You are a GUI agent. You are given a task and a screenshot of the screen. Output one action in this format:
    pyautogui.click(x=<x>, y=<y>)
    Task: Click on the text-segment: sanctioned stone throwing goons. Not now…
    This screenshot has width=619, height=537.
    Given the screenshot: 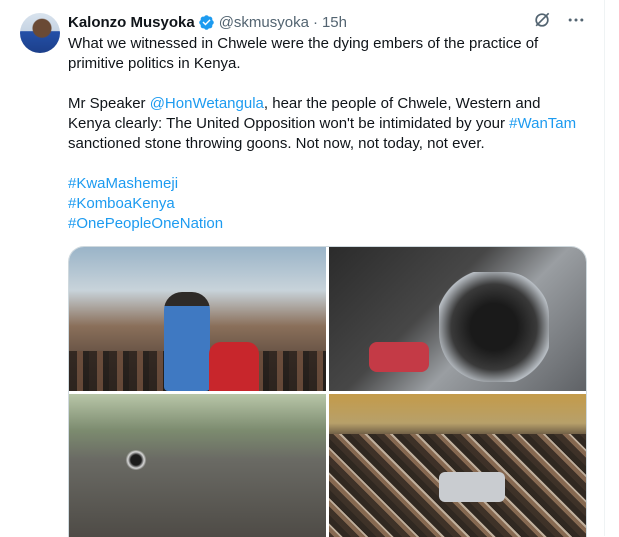 What is the action you would take?
    pyautogui.click(x=276, y=143)
    